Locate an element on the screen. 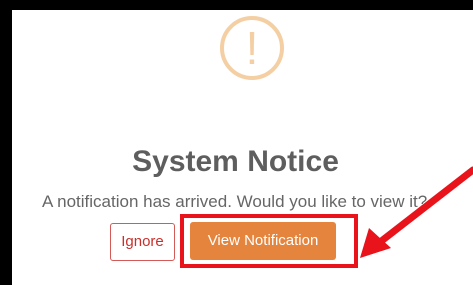  exclamation-mark: ! is located at coordinates (252, 48).